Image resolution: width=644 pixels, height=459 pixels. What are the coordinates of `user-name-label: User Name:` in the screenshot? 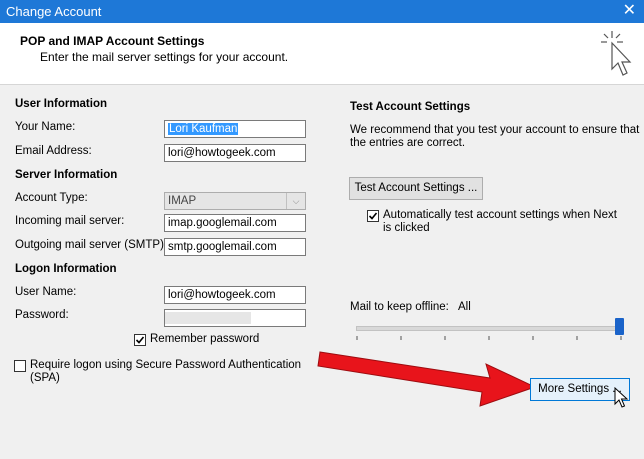 It's located at (46, 292).